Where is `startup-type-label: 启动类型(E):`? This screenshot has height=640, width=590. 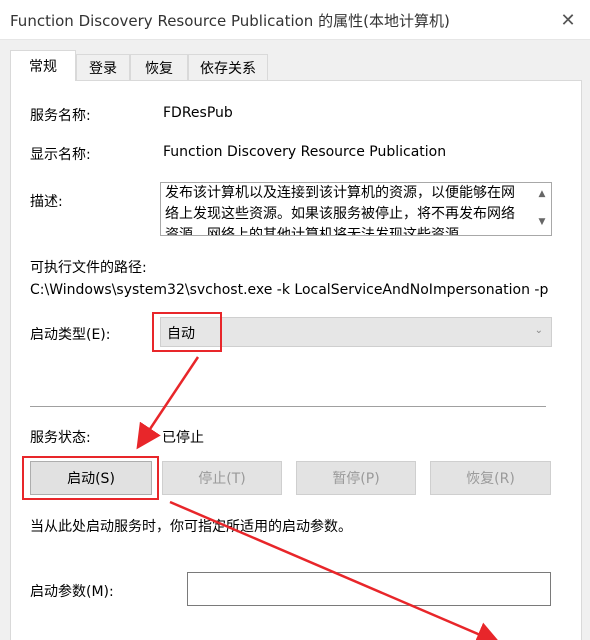
startup-type-label: 启动类型(E): is located at coordinates (70, 335).